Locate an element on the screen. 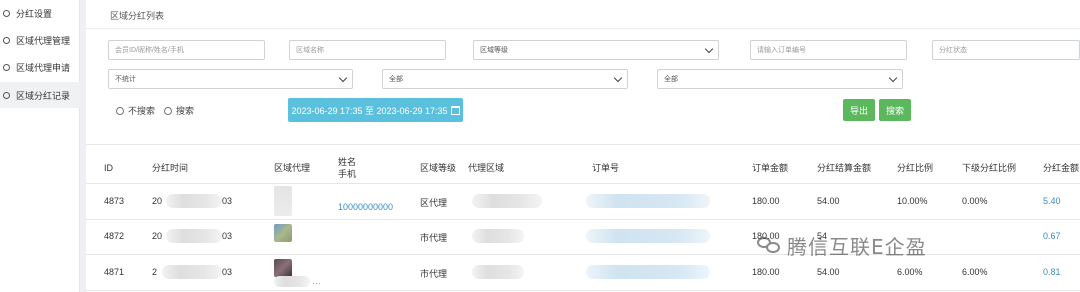  filter-select-2-value: 全部 is located at coordinates (396, 79).